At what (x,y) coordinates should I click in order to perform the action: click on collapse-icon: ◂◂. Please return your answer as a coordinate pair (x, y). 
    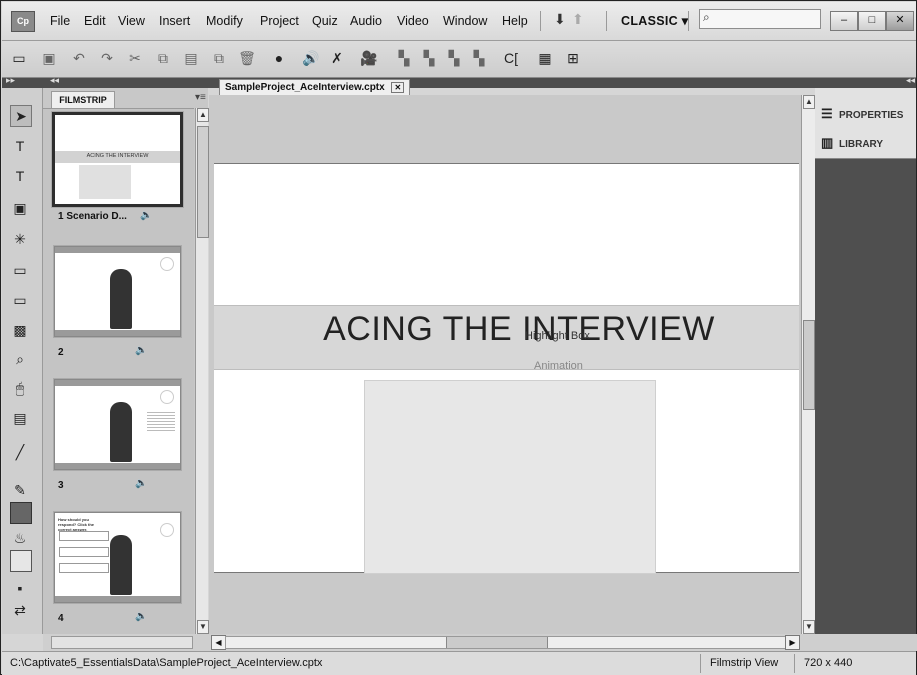
    Looking at the image, I should click on (54, 80).